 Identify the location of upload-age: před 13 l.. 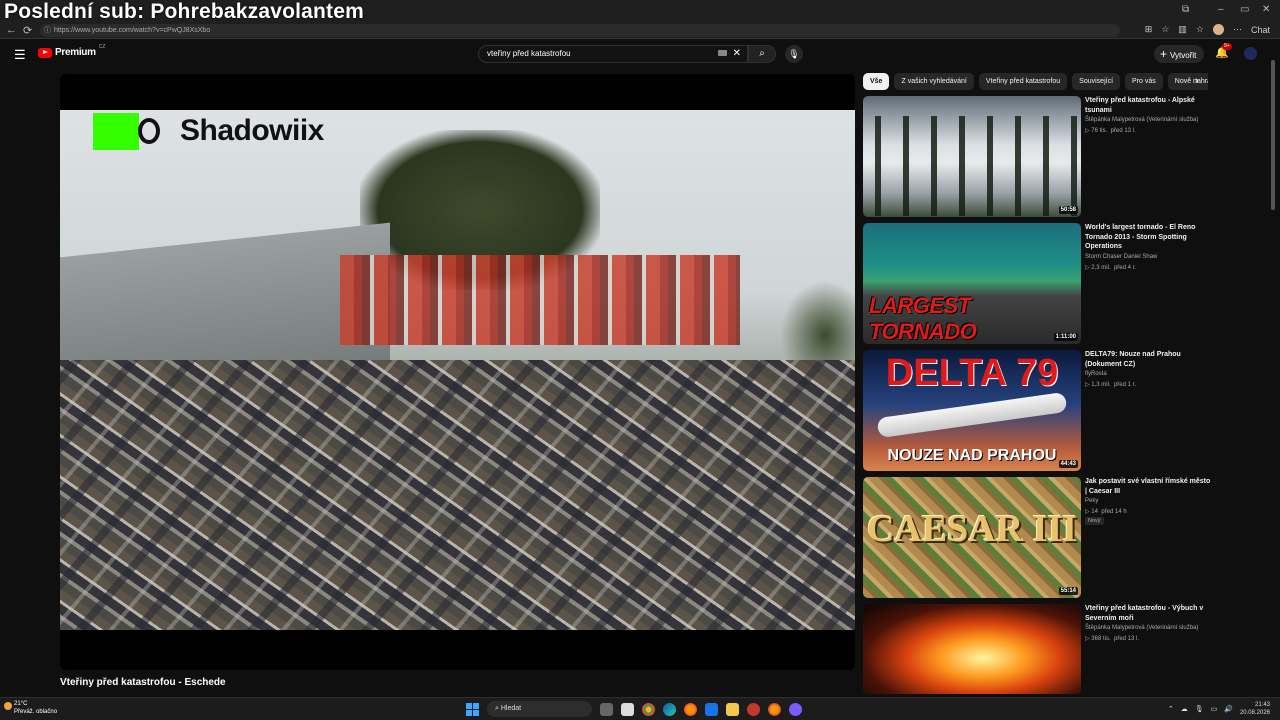
(1126, 639).